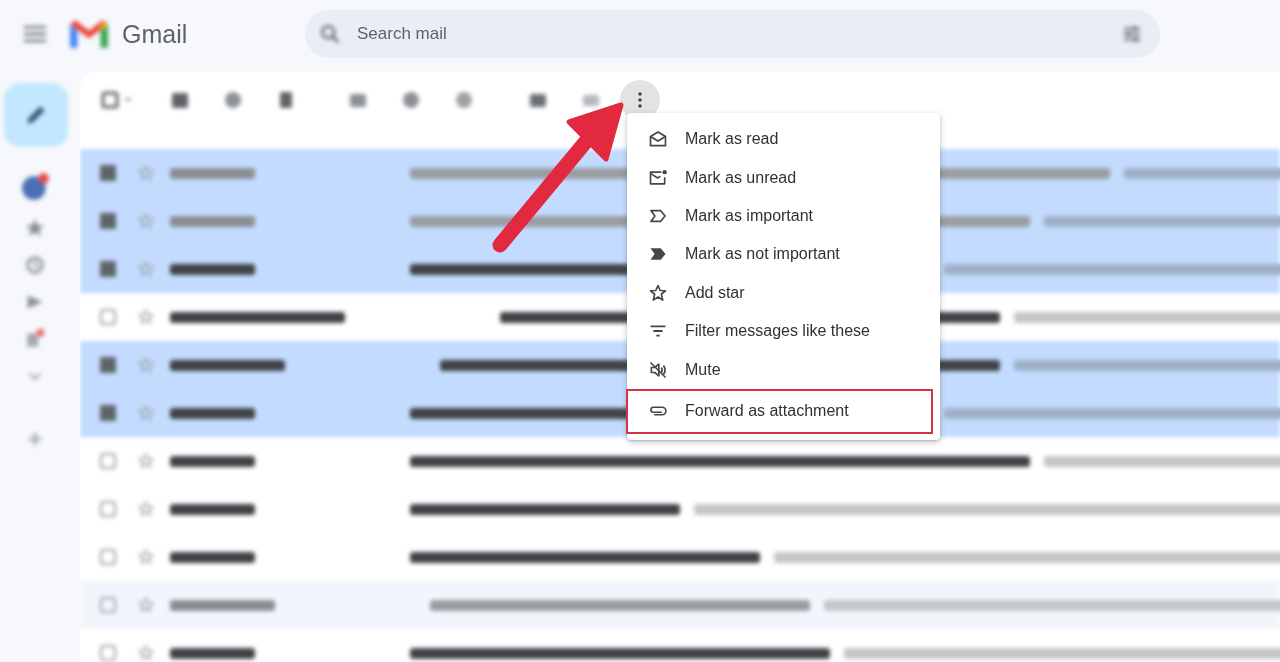 This screenshot has width=1280, height=662. What do you see at coordinates (155, 34) in the screenshot?
I see `logo-text: Gmail` at bounding box center [155, 34].